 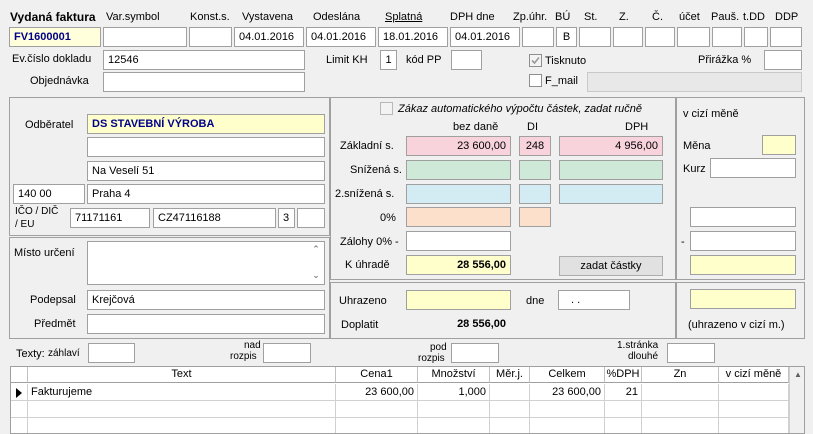 I want to click on vertical-scrollbar: ▲, so click(x=796, y=400).